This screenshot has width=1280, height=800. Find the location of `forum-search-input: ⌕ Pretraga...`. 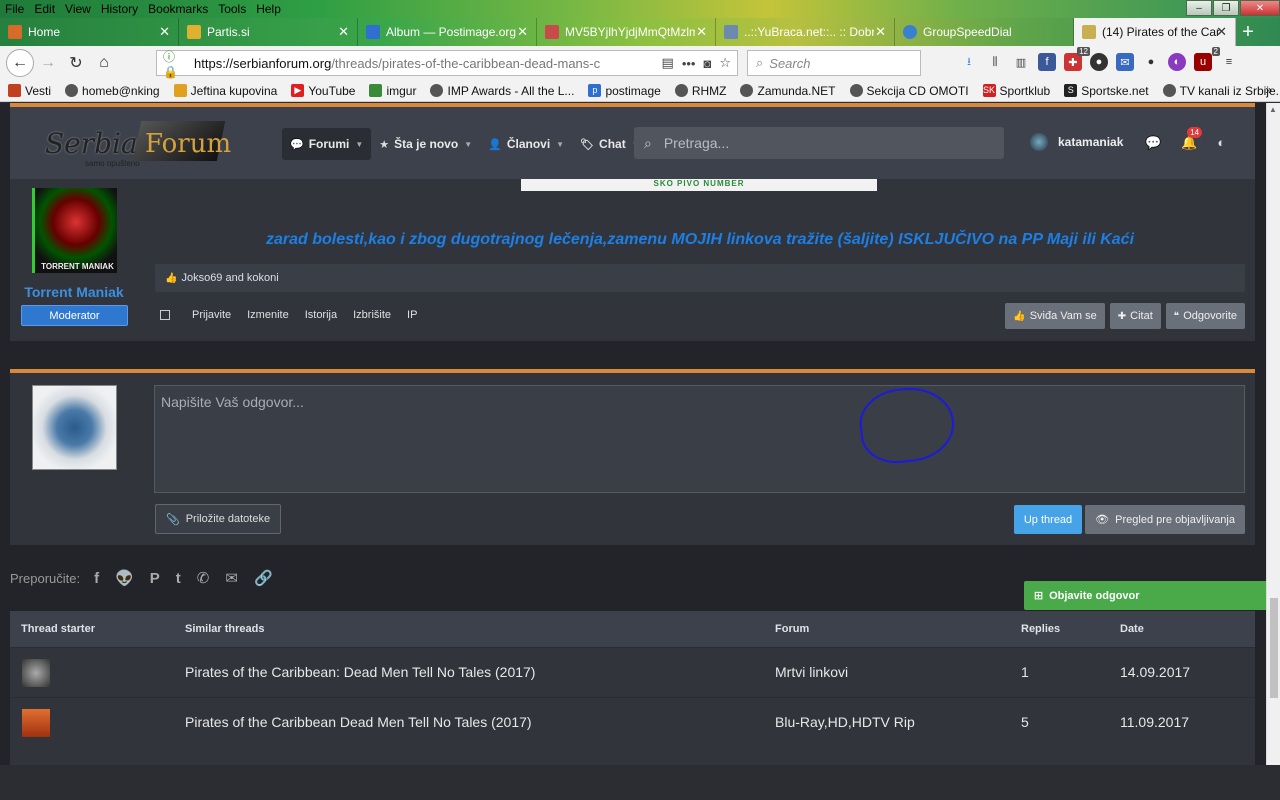

forum-search-input: ⌕ Pretraga... is located at coordinates (819, 143).